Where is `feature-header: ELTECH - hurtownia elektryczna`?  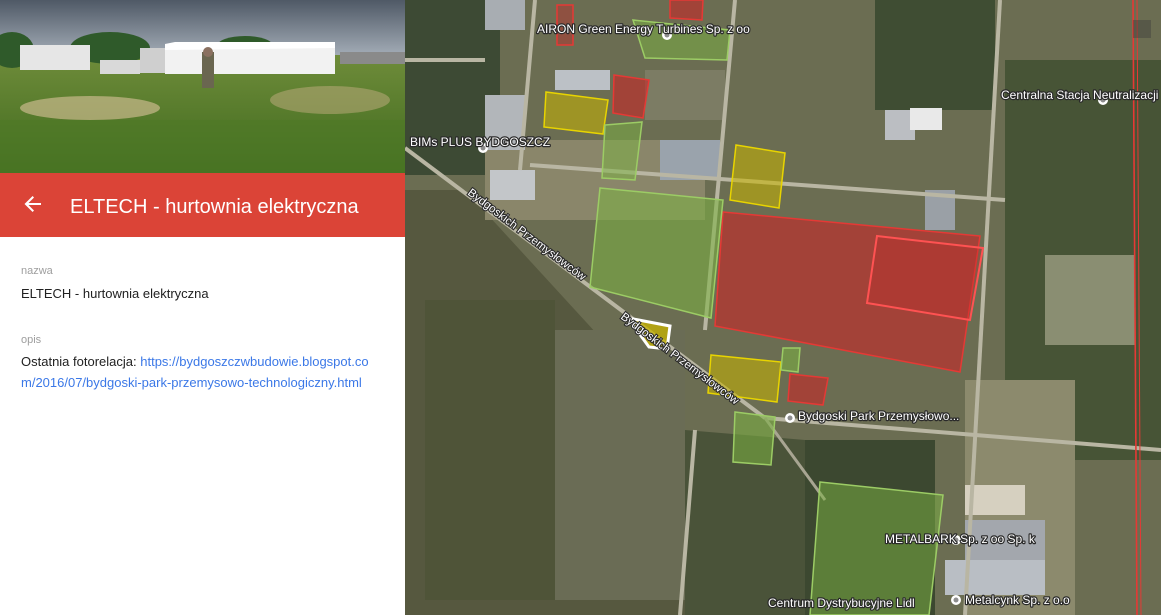 feature-header: ELTECH - hurtownia elektryczna is located at coordinates (202, 205).